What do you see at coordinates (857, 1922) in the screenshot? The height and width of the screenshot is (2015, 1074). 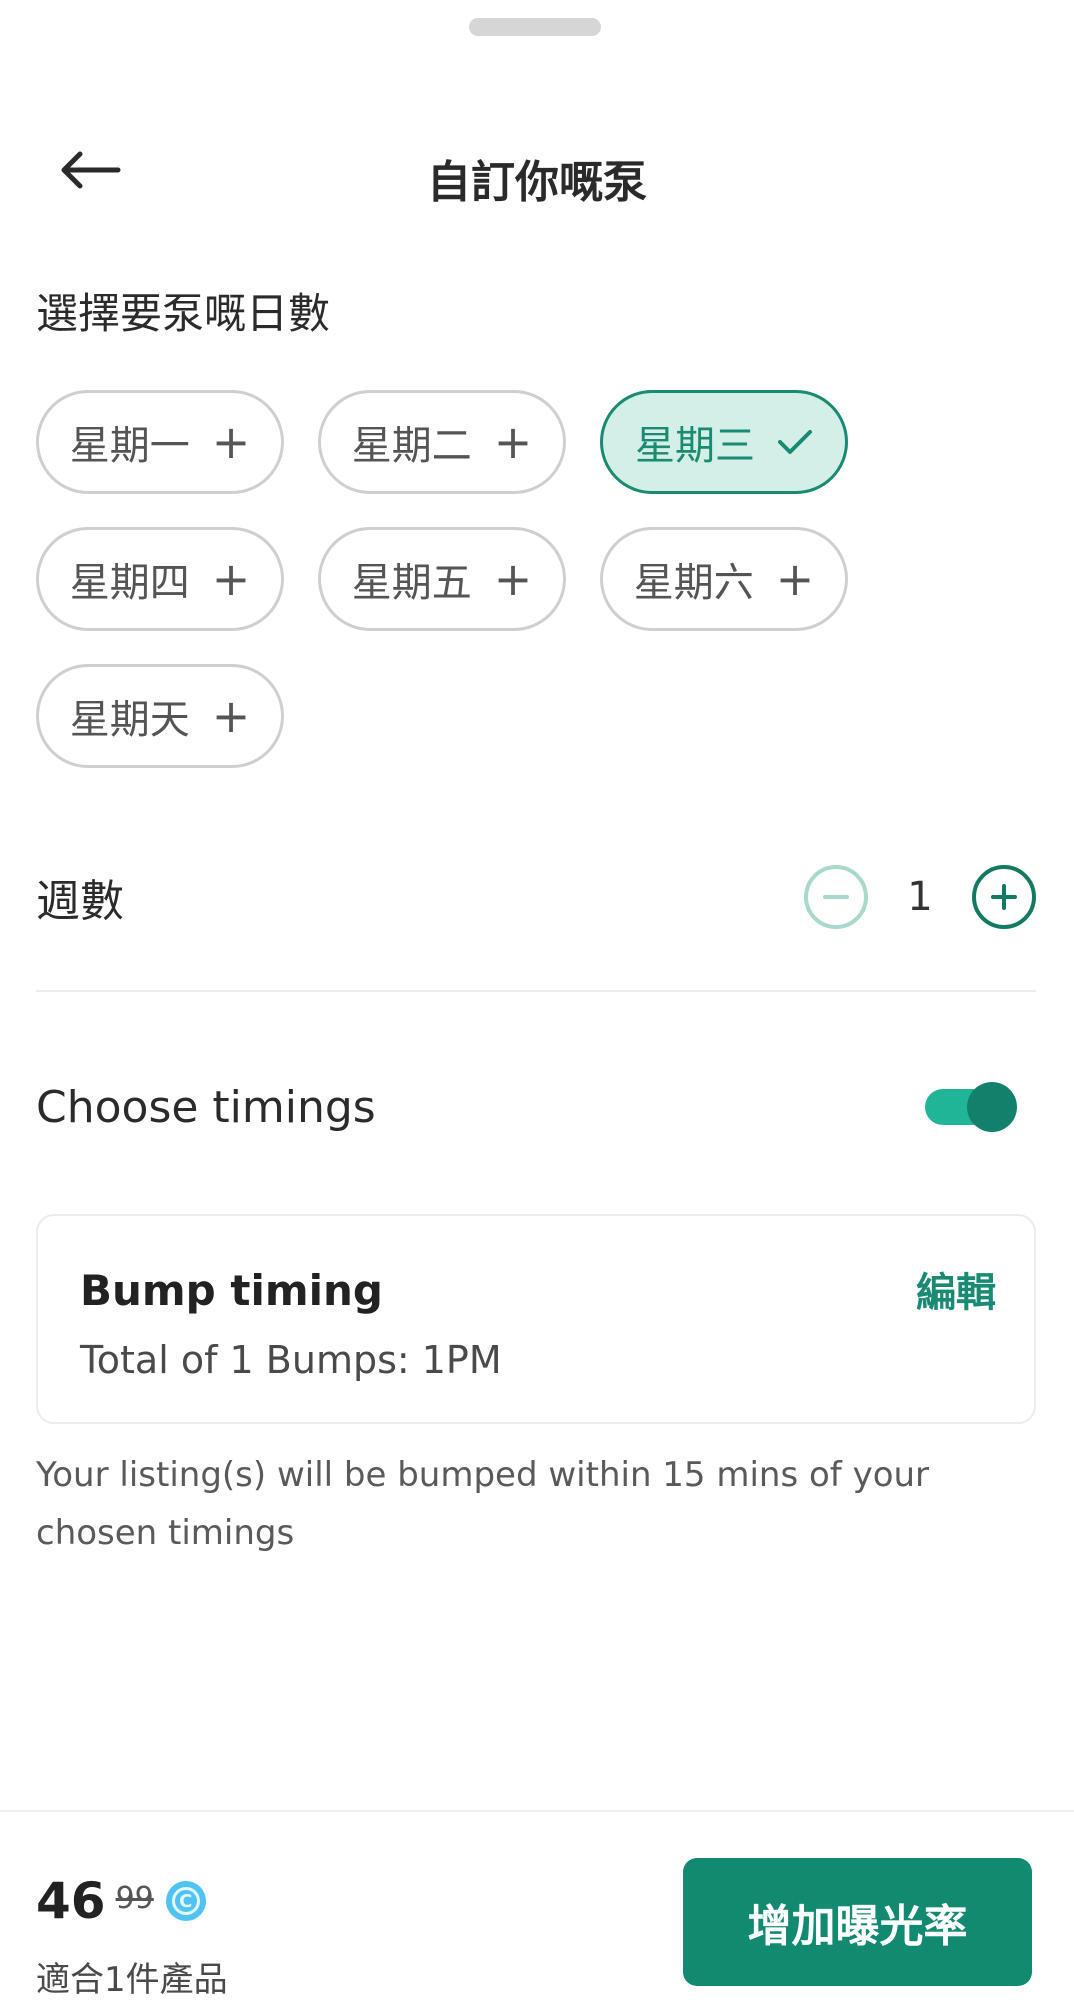 I see `boost-button: 增加曝光率` at bounding box center [857, 1922].